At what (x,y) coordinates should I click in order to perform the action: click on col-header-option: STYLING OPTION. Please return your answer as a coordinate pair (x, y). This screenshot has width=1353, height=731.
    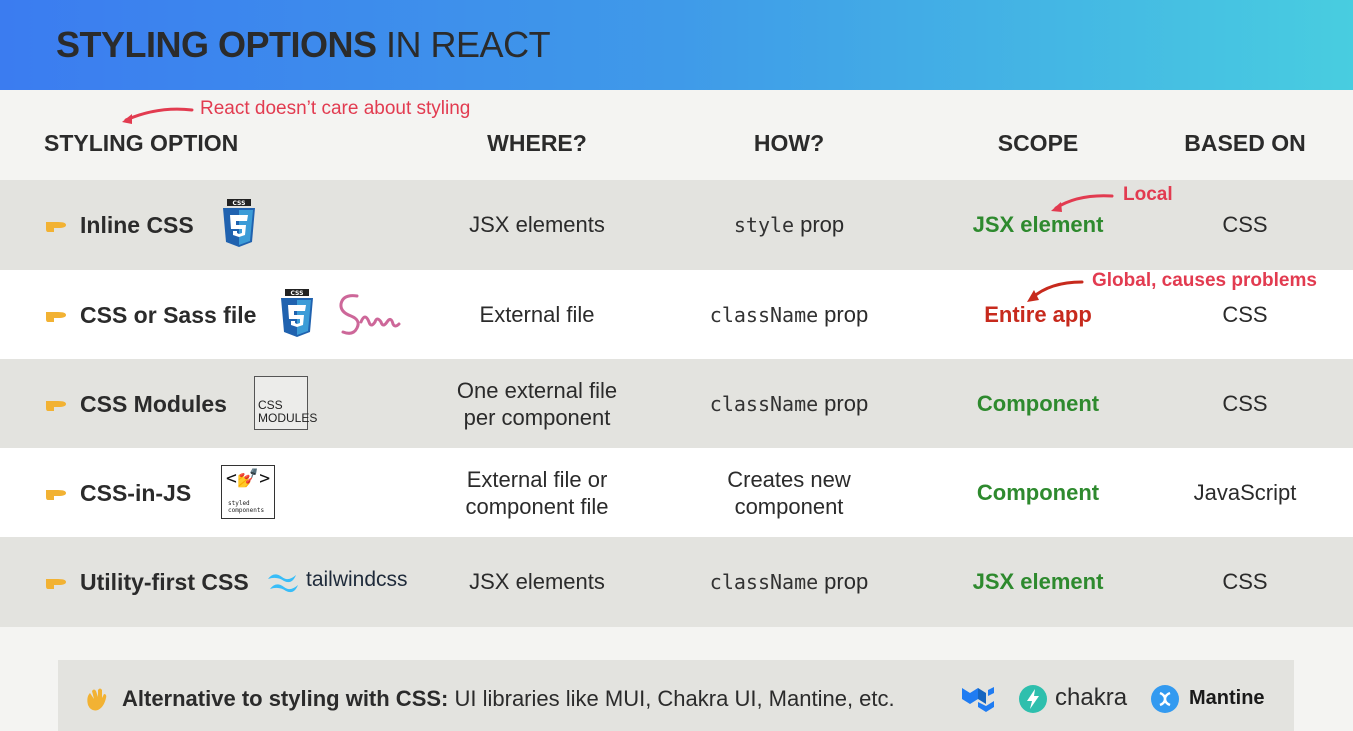
    Looking at the image, I should click on (141, 143).